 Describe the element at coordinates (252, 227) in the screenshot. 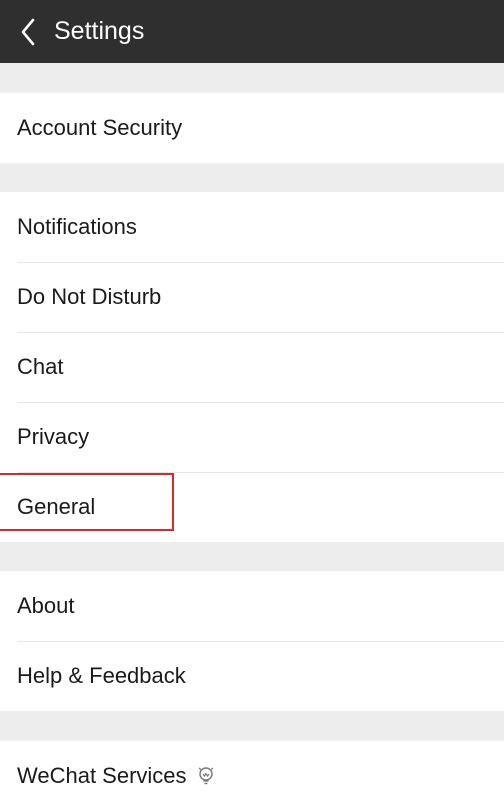

I see `menu-item-notifications: Notifications` at that location.